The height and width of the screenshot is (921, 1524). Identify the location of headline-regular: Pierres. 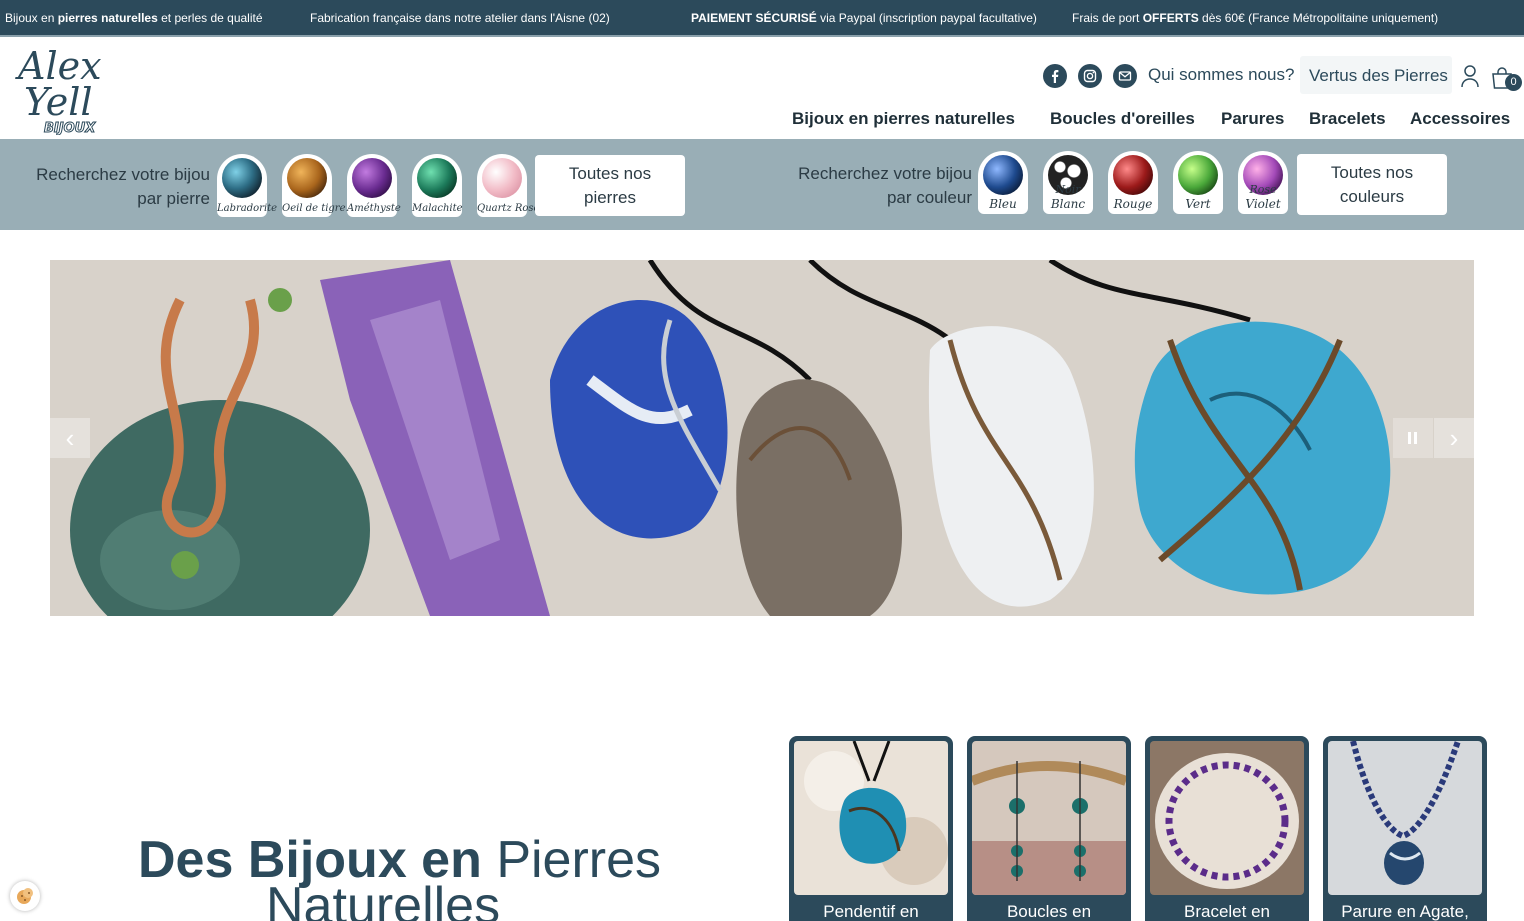
(571, 860).